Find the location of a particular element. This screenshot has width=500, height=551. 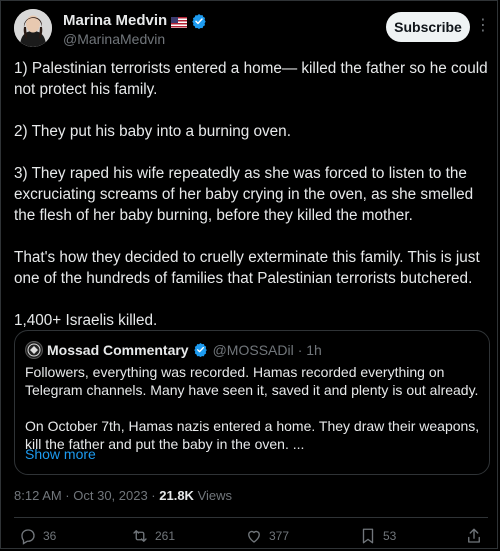

quoted-author-avatar is located at coordinates (34, 350).